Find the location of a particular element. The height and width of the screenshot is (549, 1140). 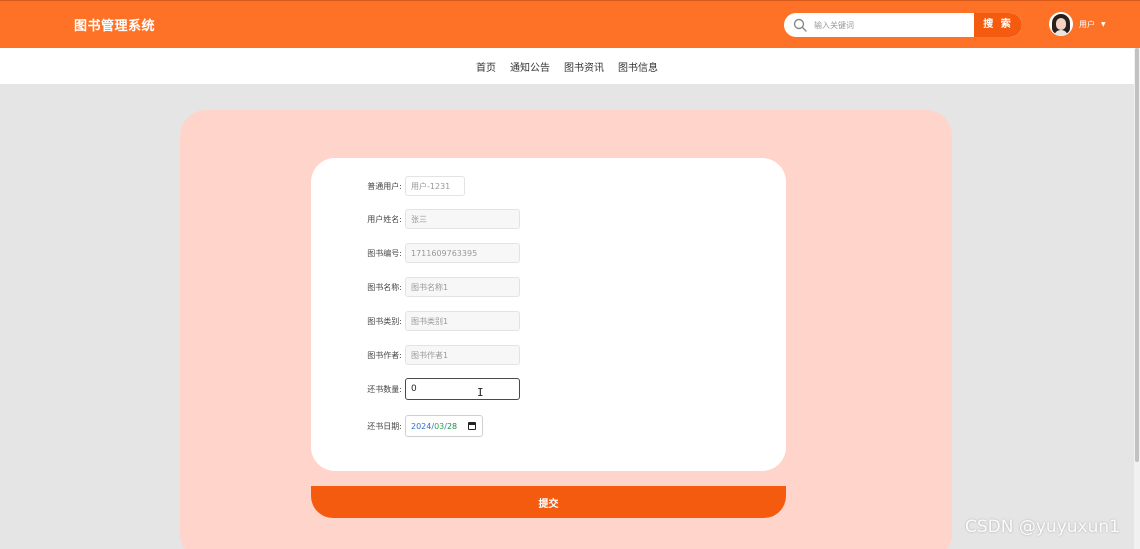

field-label: 还书数量: is located at coordinates (384, 389).